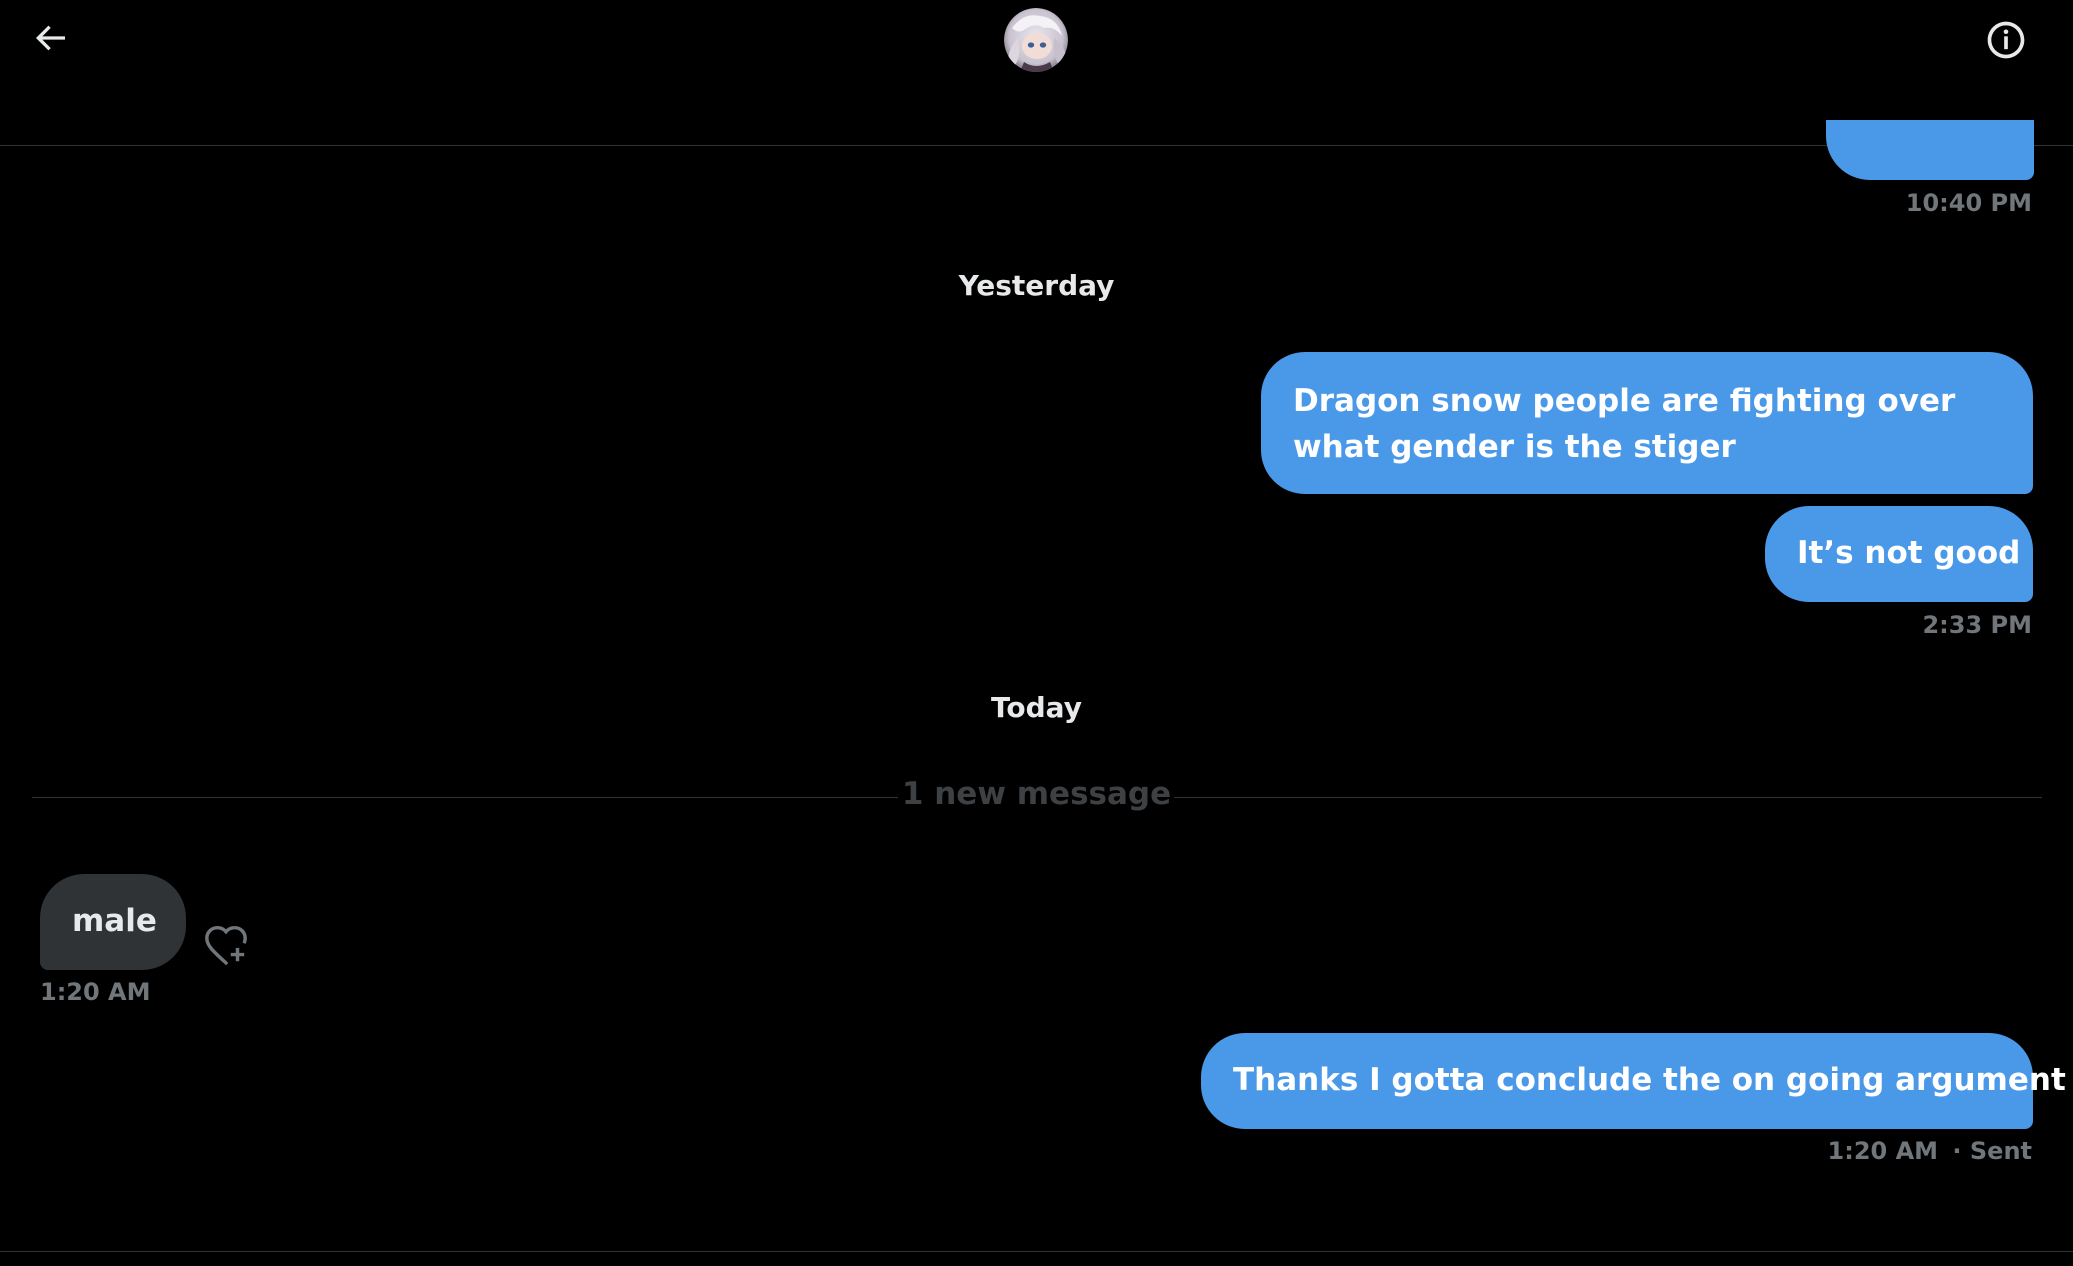 Image resolution: width=2073 pixels, height=1266 pixels. I want to click on message-timestamp-status: 1:20 AM · Sent, so click(1930, 1151).